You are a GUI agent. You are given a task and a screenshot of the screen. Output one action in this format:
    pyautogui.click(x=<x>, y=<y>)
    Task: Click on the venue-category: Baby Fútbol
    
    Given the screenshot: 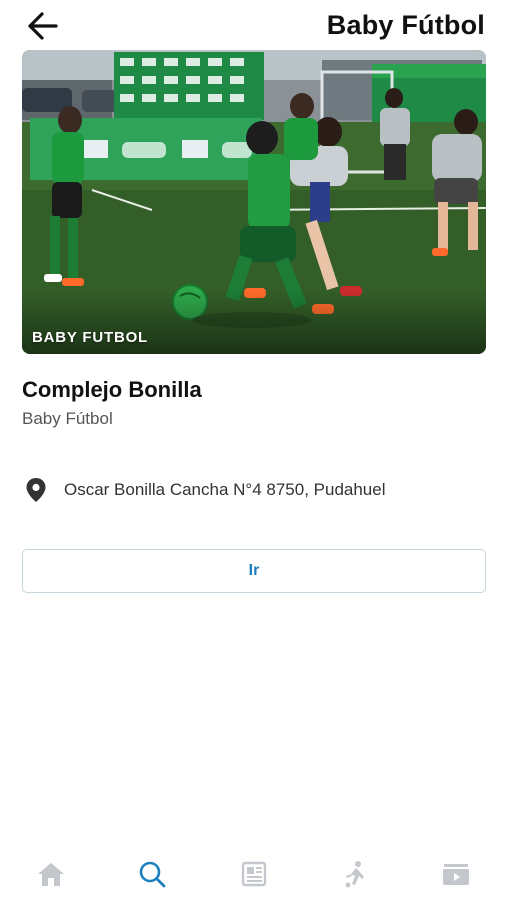 What is the action you would take?
    pyautogui.click(x=67, y=418)
    